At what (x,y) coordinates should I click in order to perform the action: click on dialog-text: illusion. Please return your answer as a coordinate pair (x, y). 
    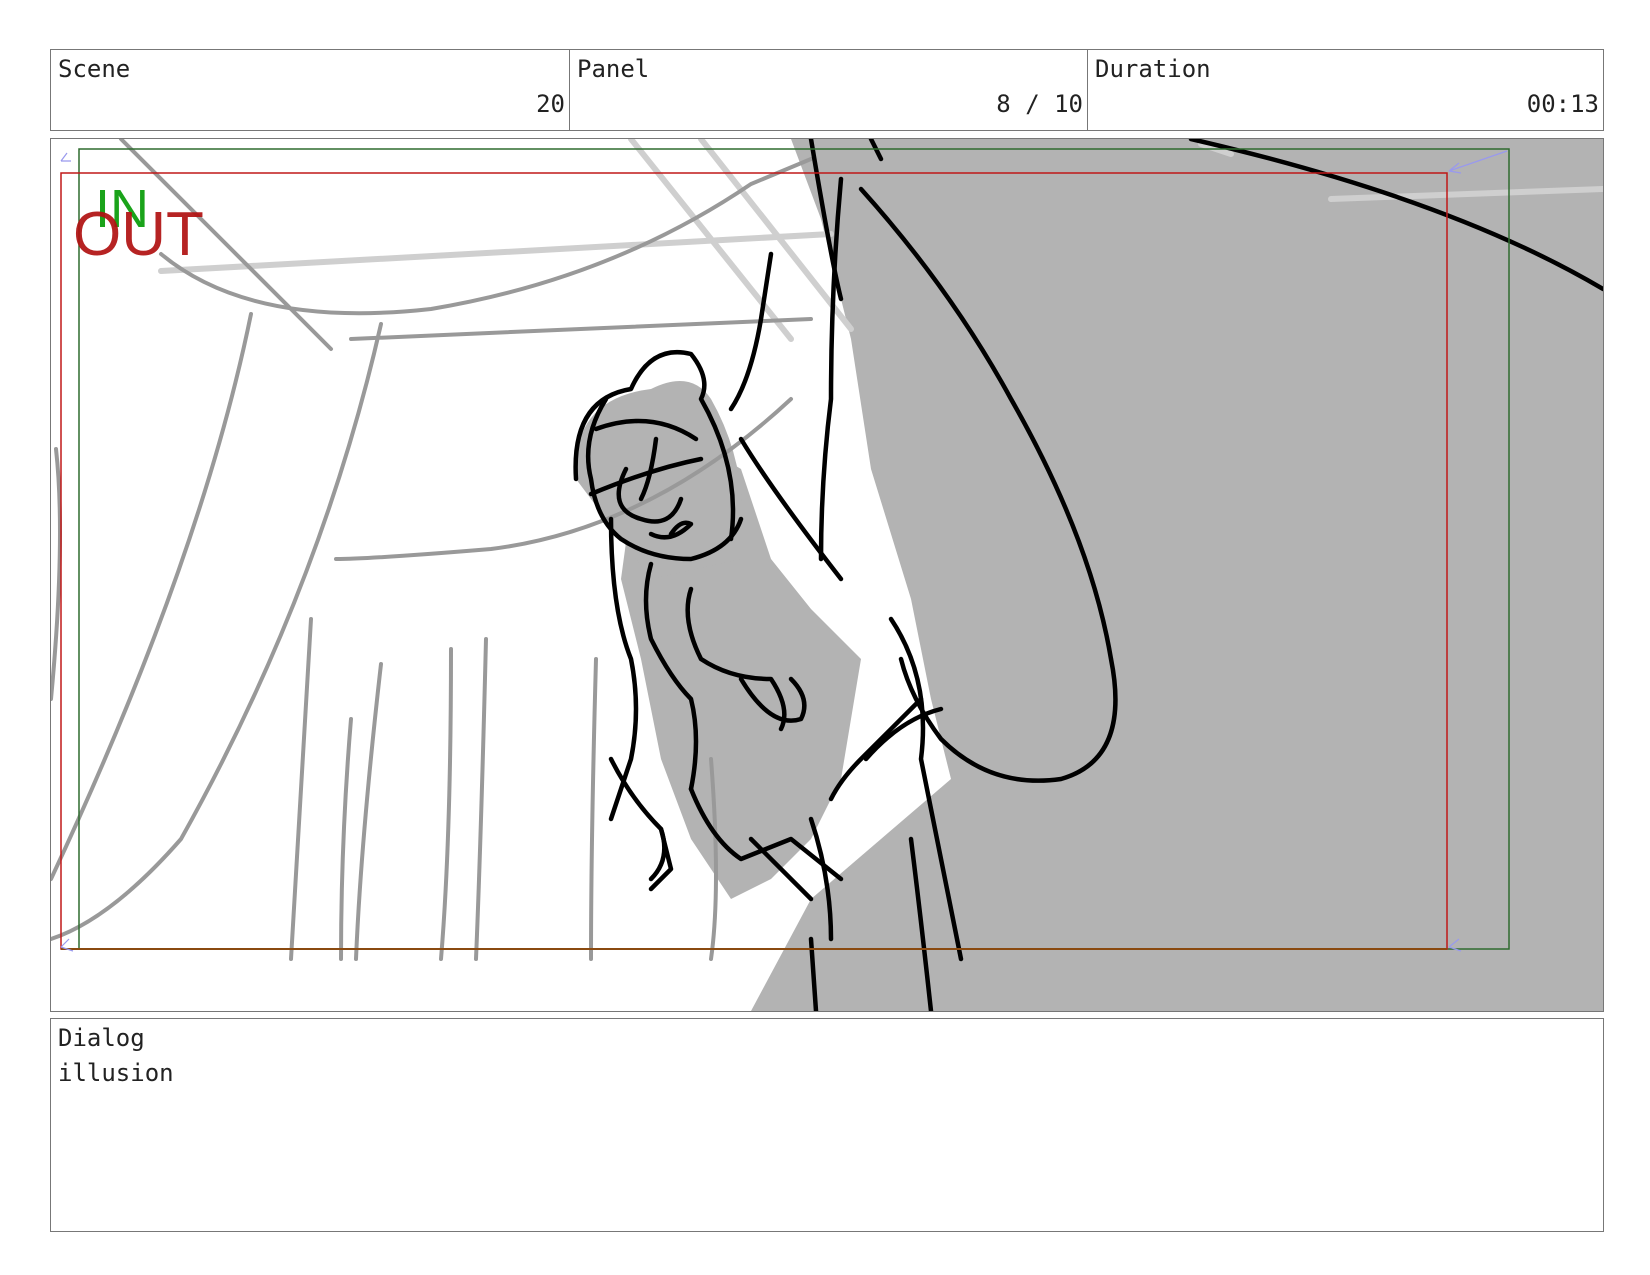
    Looking at the image, I should click on (116, 1073).